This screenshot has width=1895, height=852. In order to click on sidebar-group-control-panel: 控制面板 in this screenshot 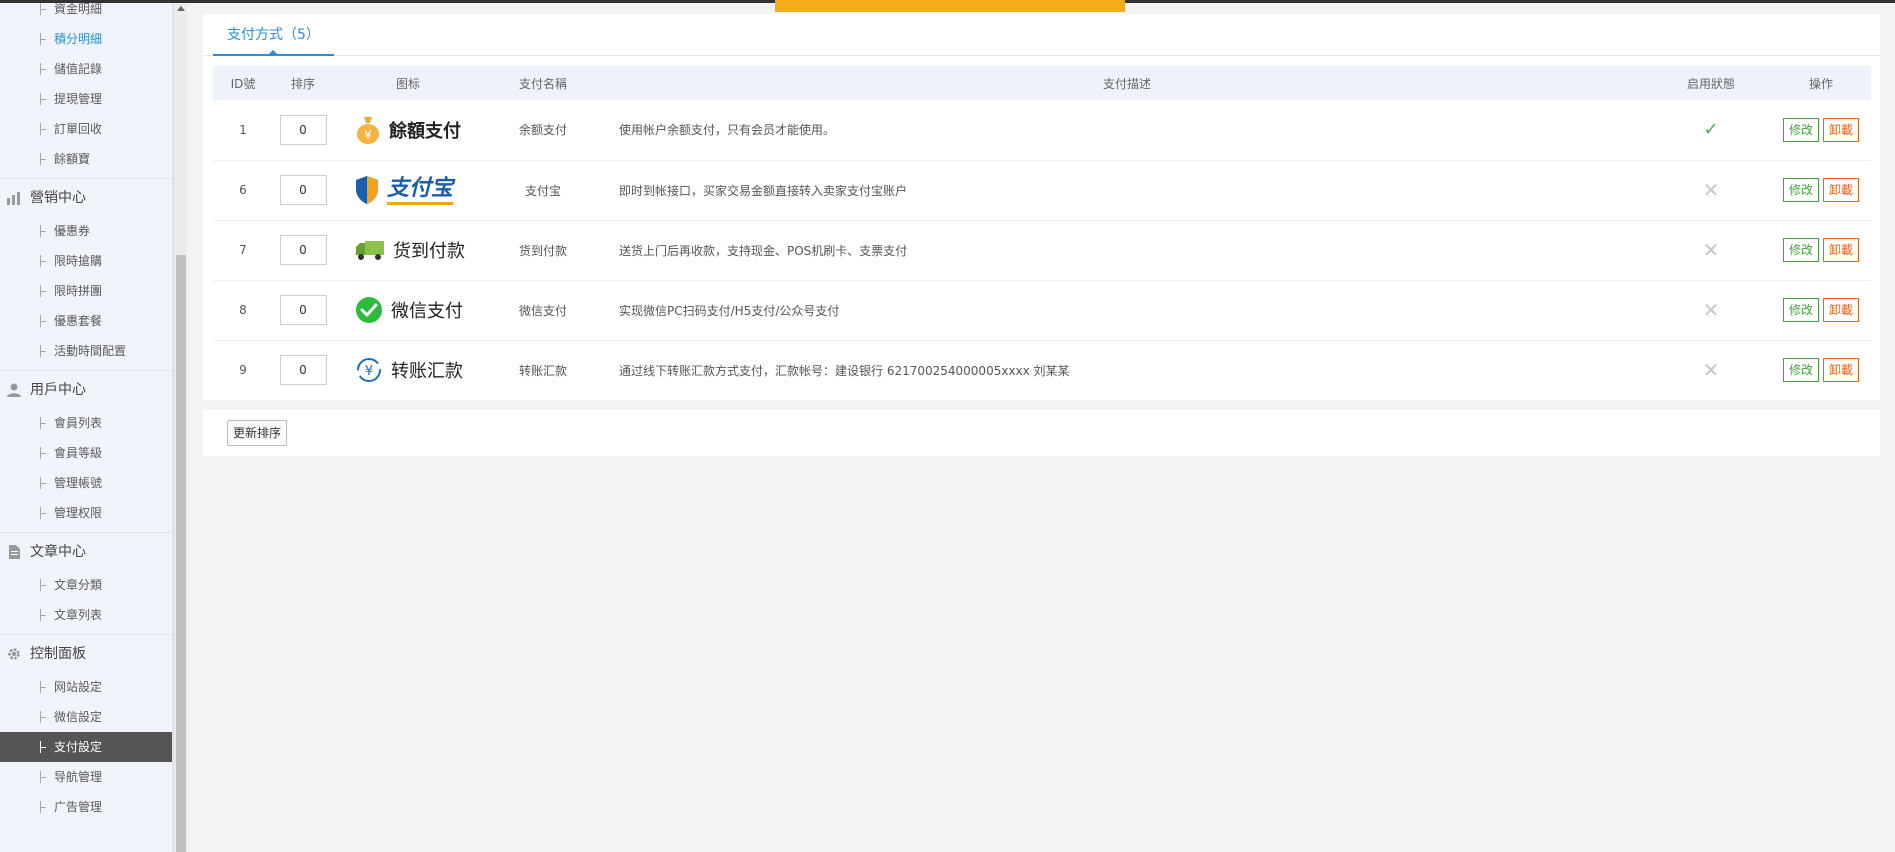, I will do `click(86, 653)`.